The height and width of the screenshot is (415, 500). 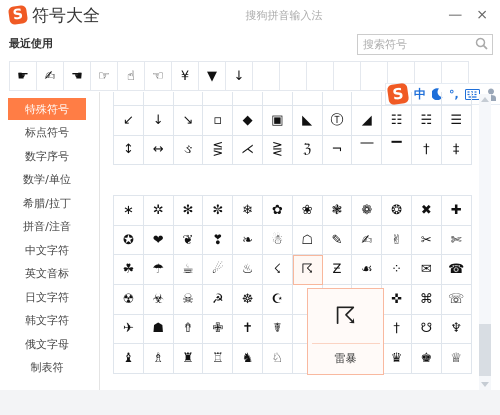 I want to click on scrollbar, so click(x=485, y=242).